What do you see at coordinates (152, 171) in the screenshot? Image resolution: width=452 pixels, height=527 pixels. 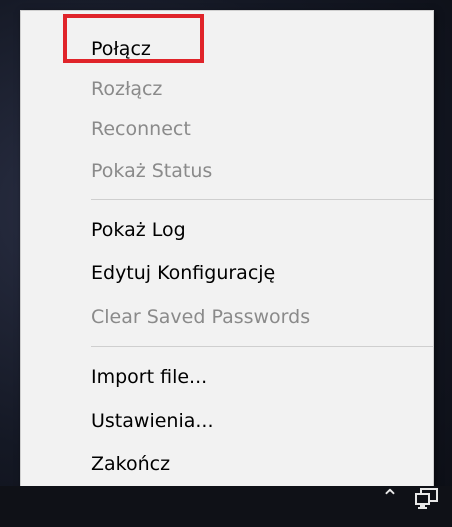 I see `menu-item-show-status: Pokaż Status` at bounding box center [152, 171].